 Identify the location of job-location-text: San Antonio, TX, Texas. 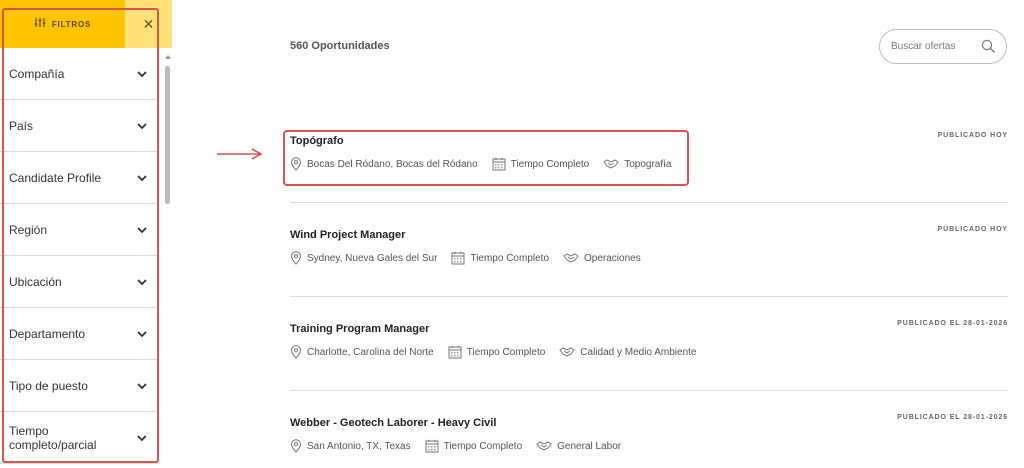
(359, 446).